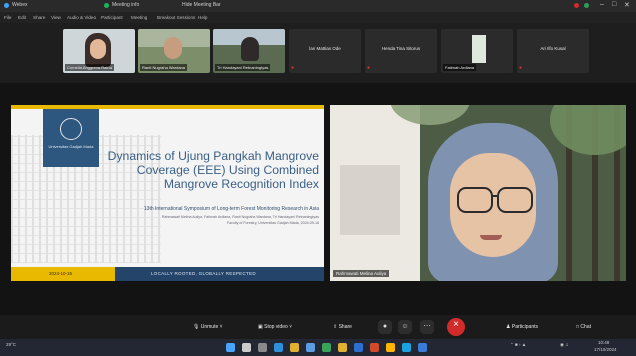 The image size is (636, 356). Describe the element at coordinates (202, 17) in the screenshot. I see `menu-help: Help` at that location.